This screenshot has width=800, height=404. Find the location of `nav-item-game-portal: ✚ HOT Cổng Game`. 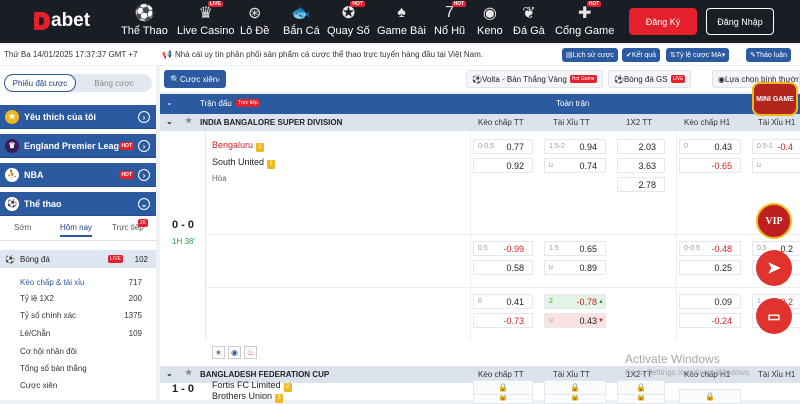

nav-item-game-portal: ✚ HOT Cổng Game is located at coordinates (584, 21).